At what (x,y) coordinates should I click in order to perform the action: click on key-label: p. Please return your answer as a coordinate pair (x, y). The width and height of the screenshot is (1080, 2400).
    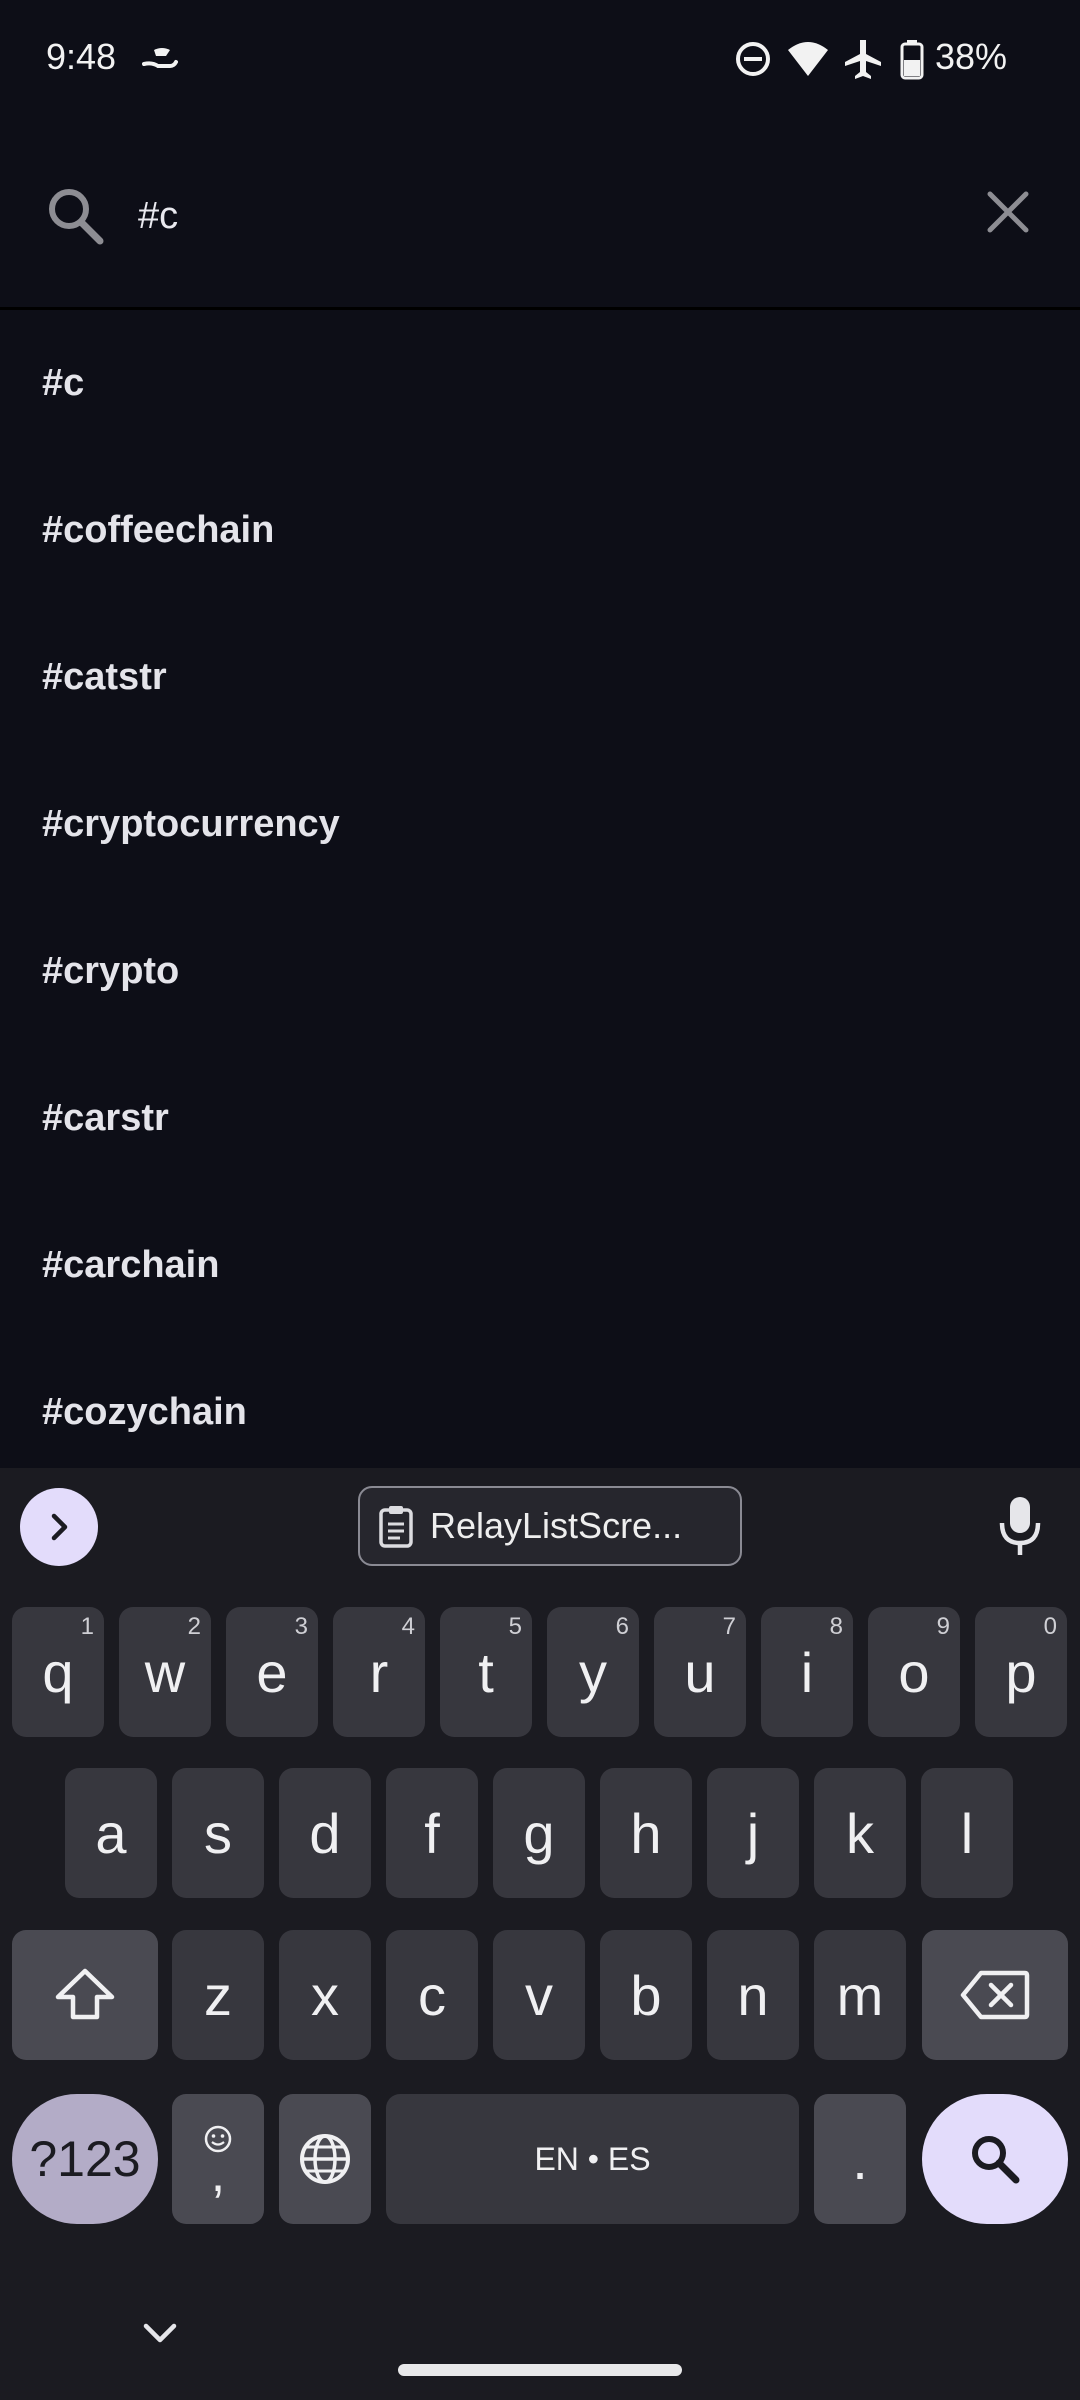
    Looking at the image, I should click on (1021, 1672).